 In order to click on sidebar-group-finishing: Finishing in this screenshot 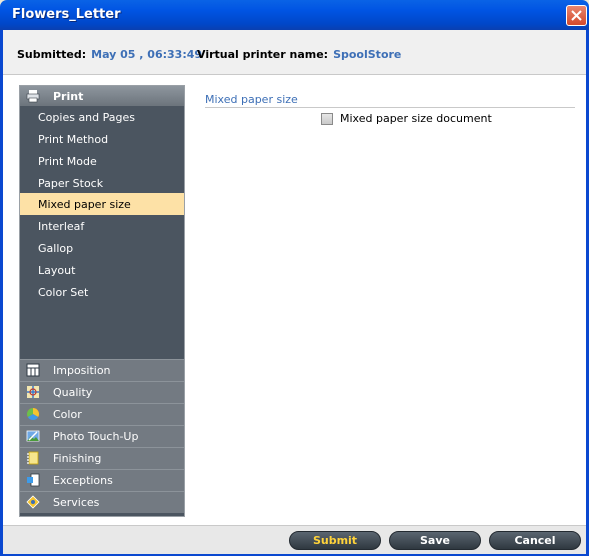, I will do `click(102, 458)`.